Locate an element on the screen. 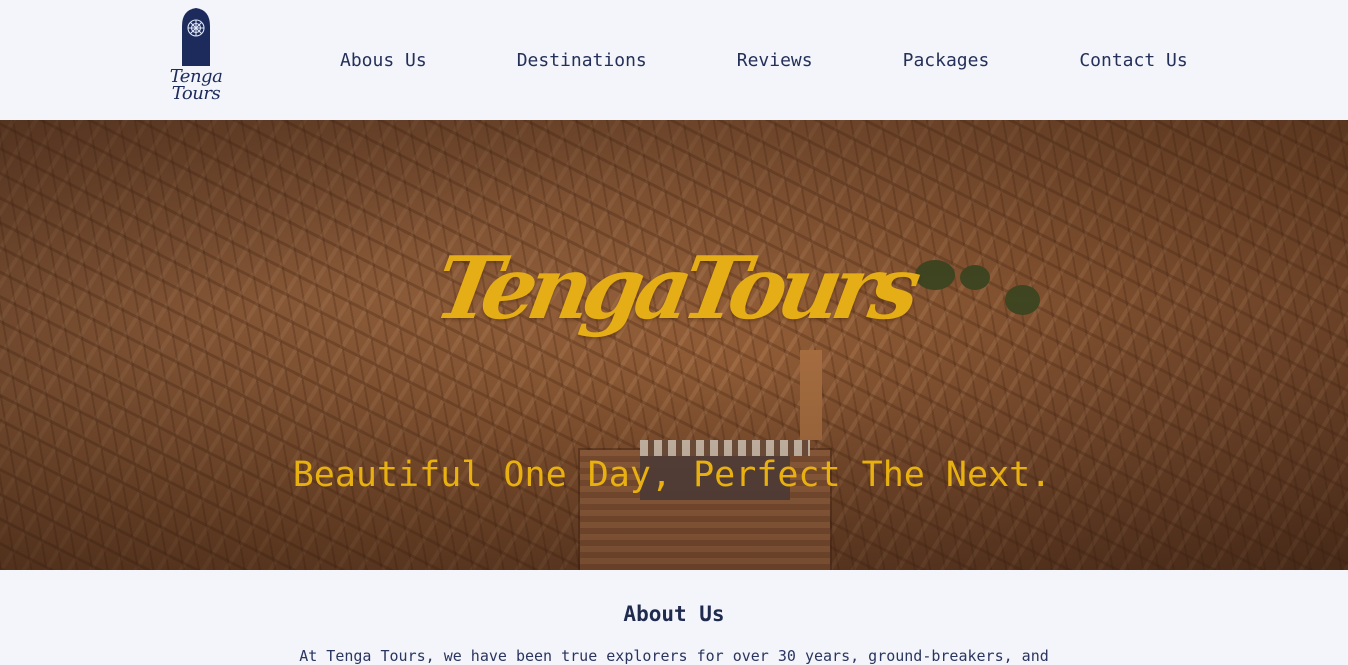 Image resolution: width=1348 pixels, height=665 pixels. logo-text: Tenga Tours is located at coordinates (196, 85).